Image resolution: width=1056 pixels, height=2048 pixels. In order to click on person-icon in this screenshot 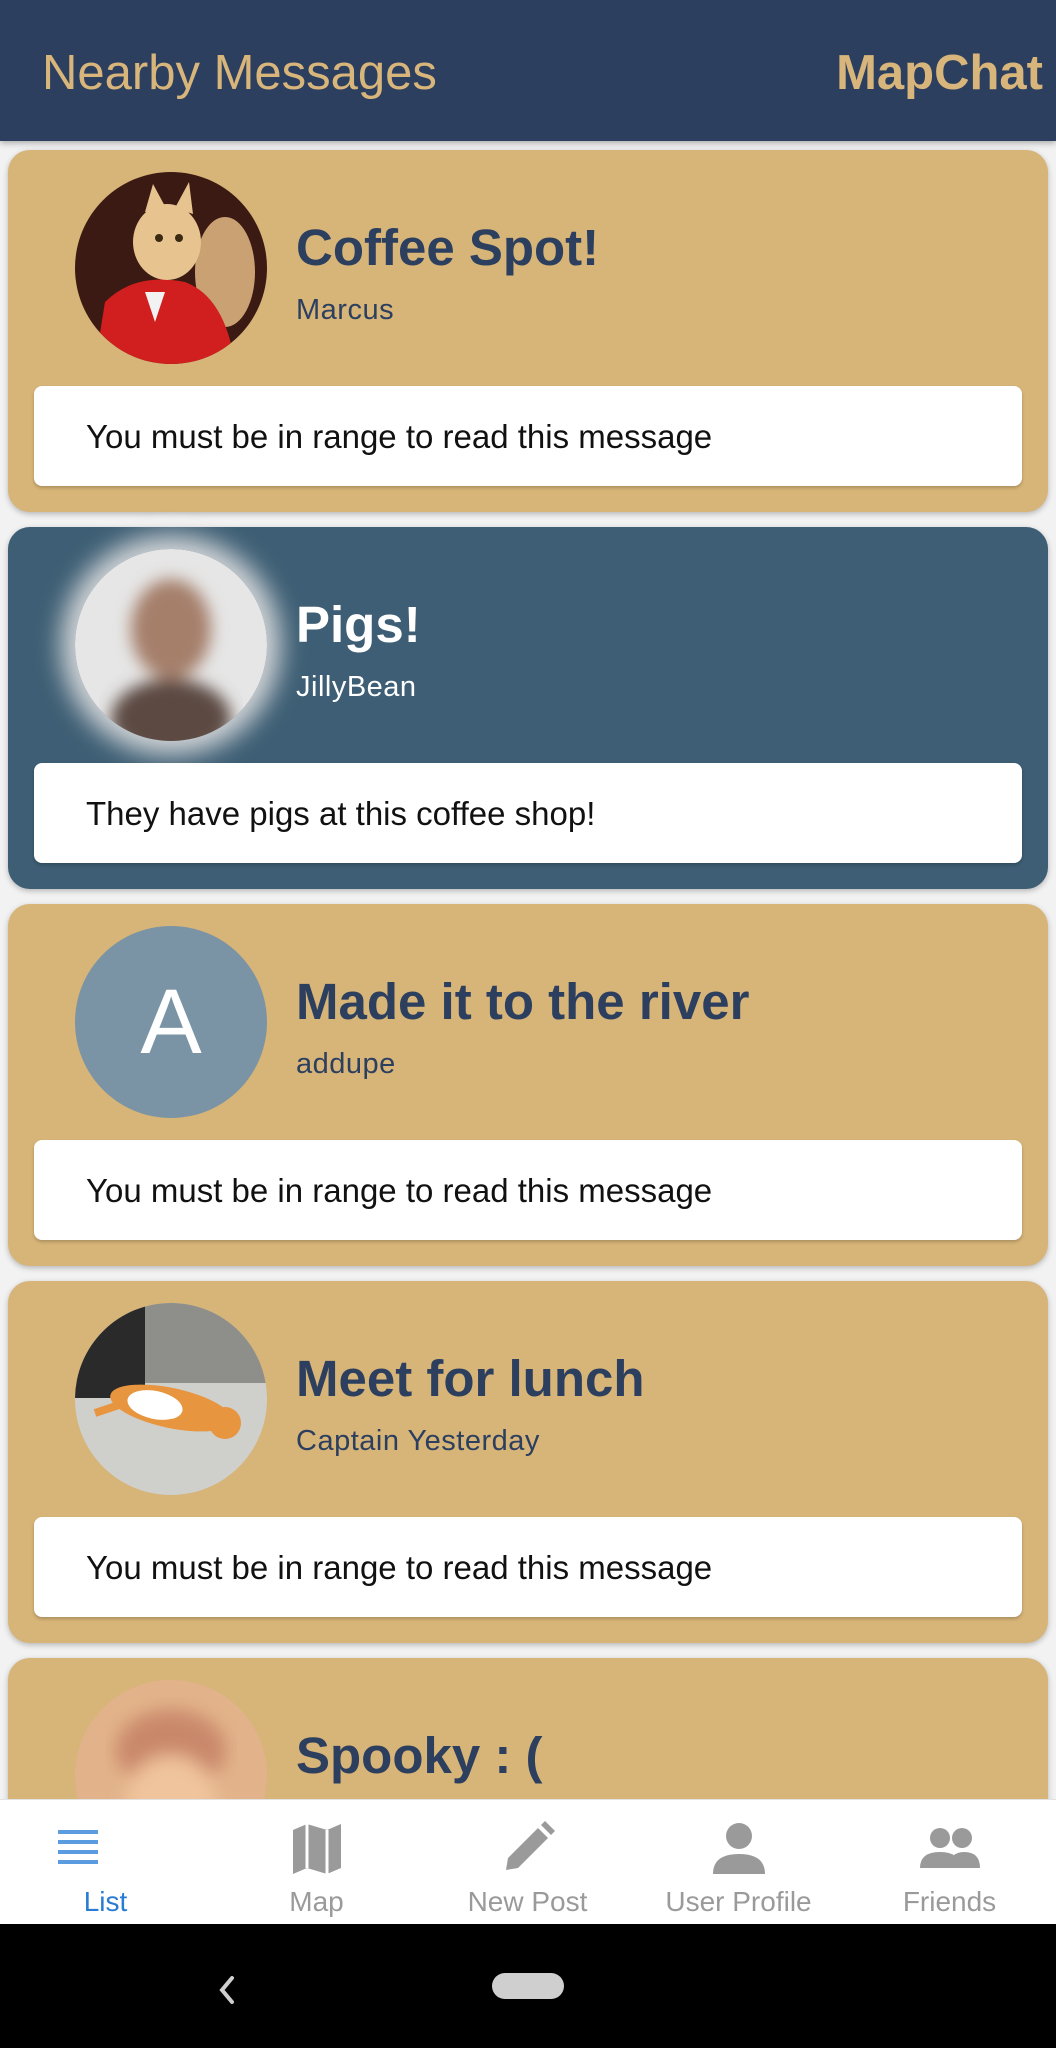, I will do `click(739, 1848)`.